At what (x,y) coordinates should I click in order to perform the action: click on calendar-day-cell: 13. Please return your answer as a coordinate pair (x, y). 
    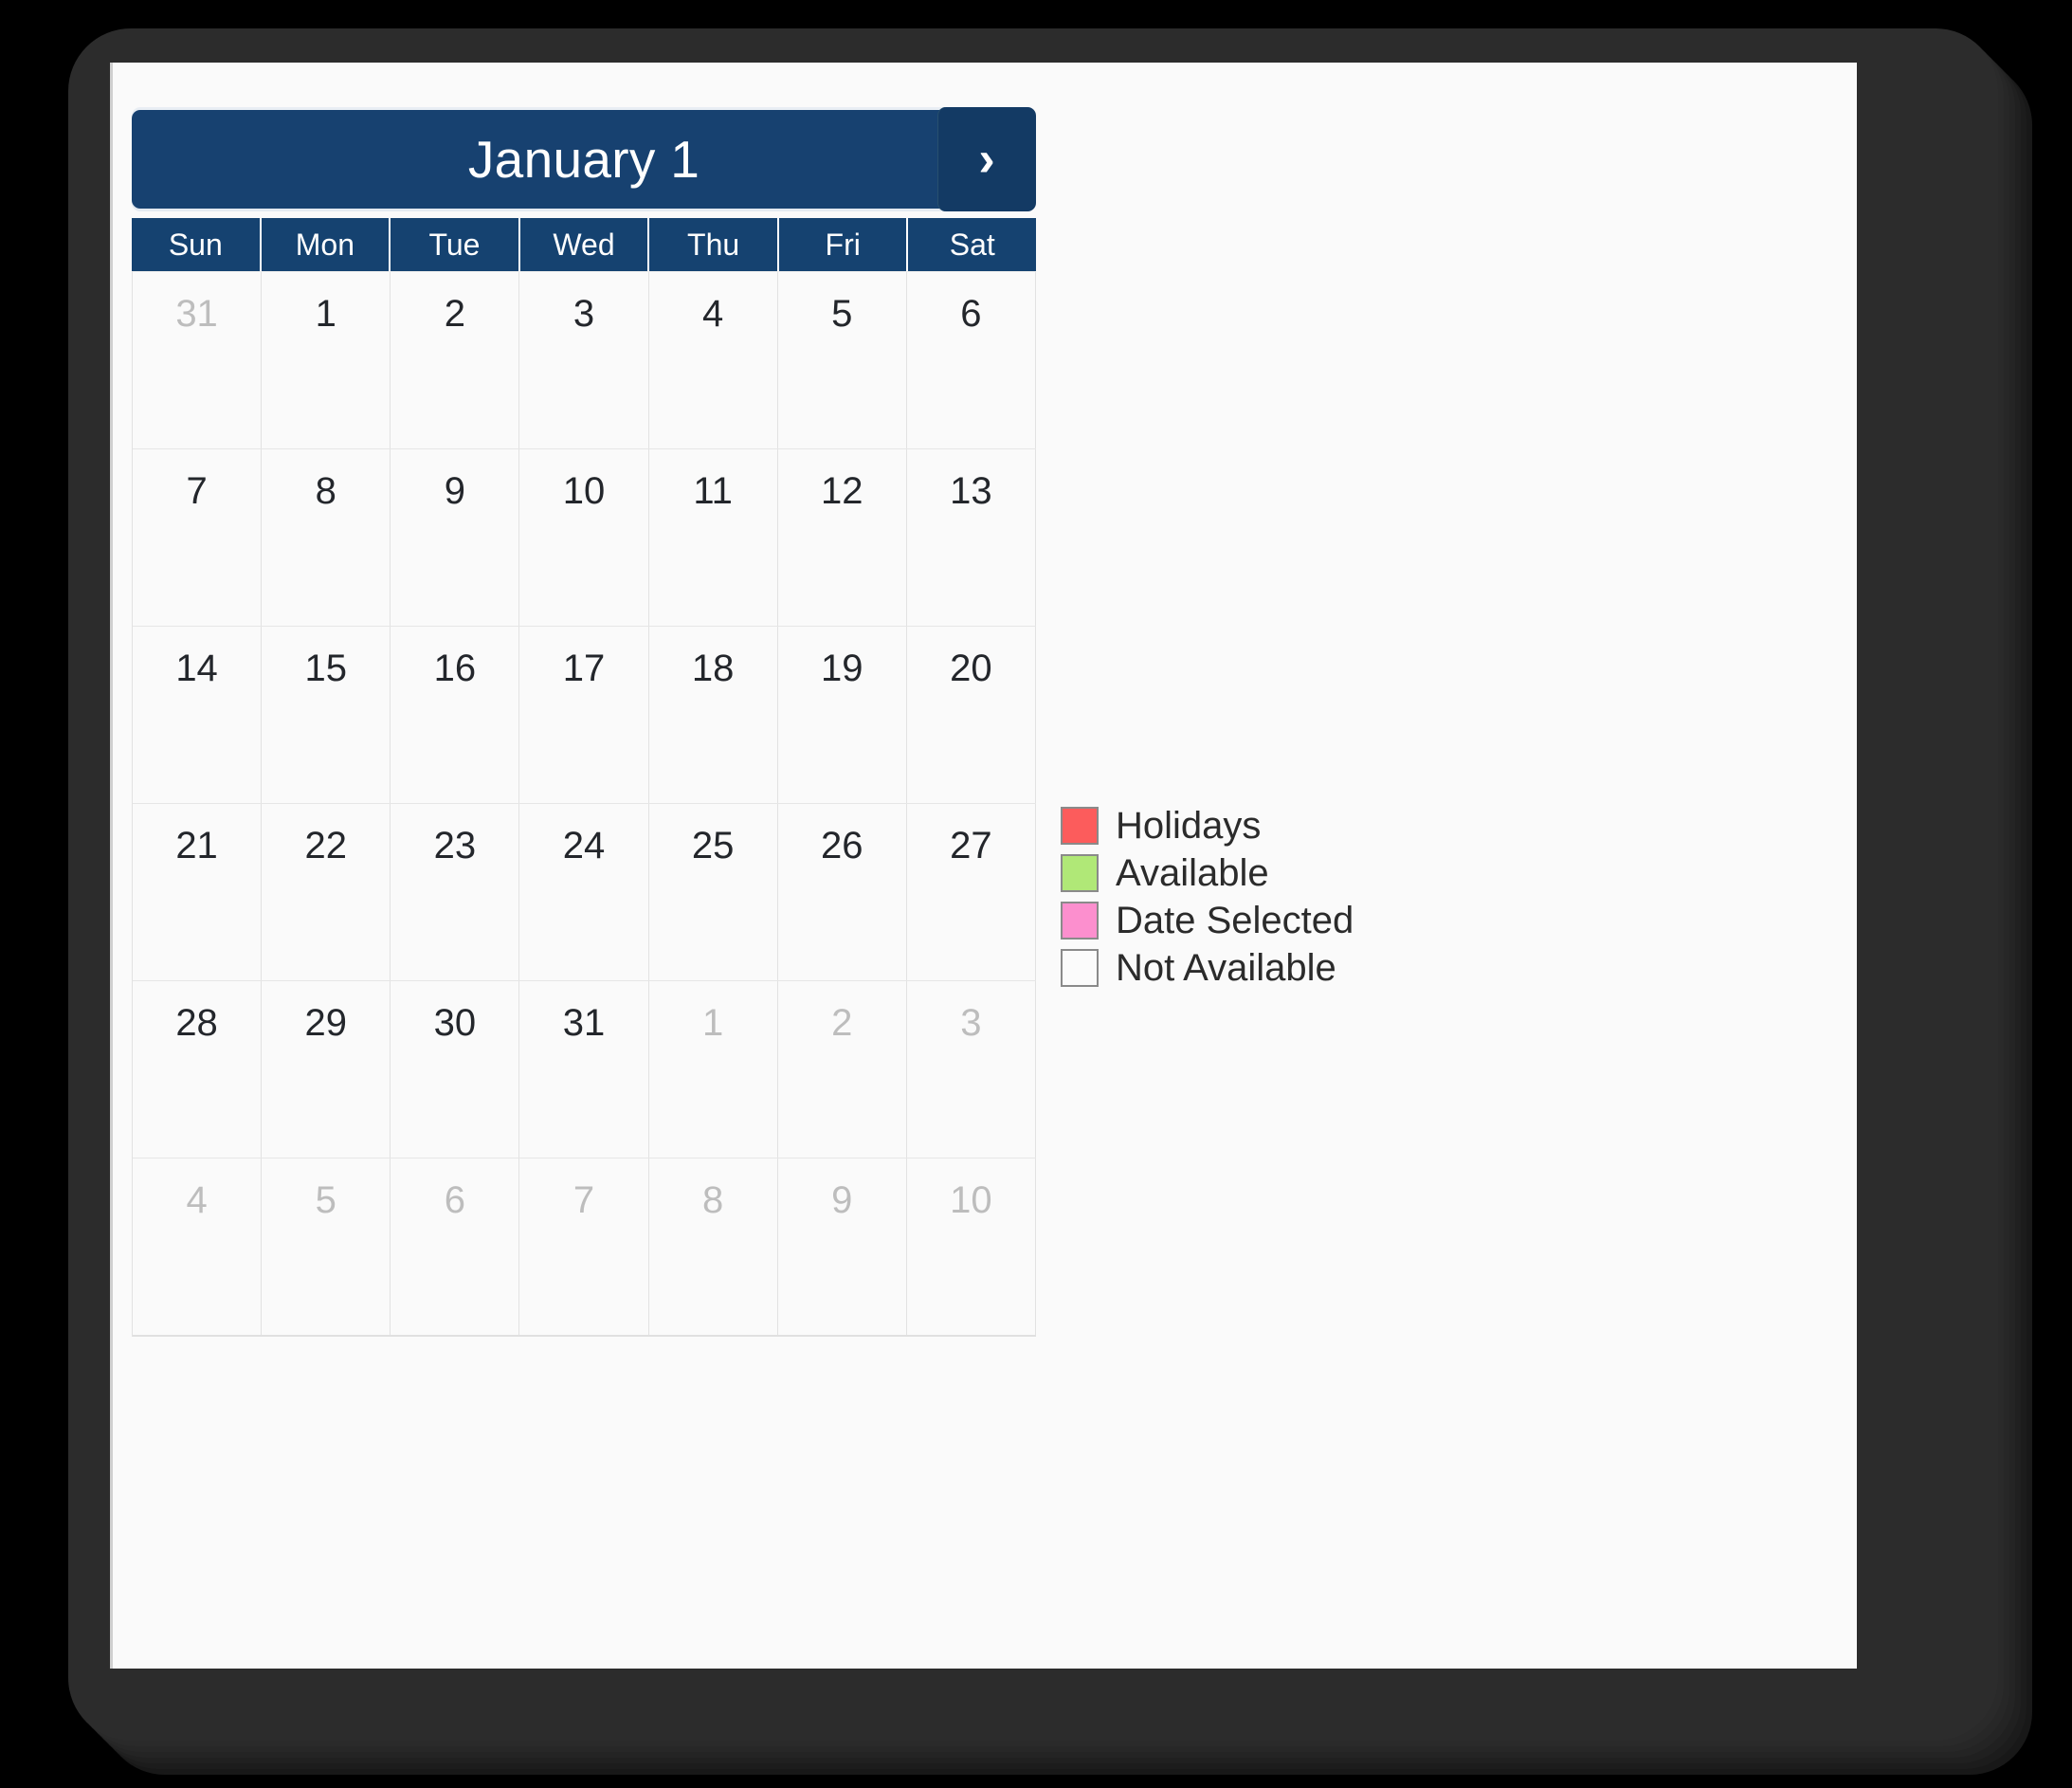
    Looking at the image, I should click on (971, 537).